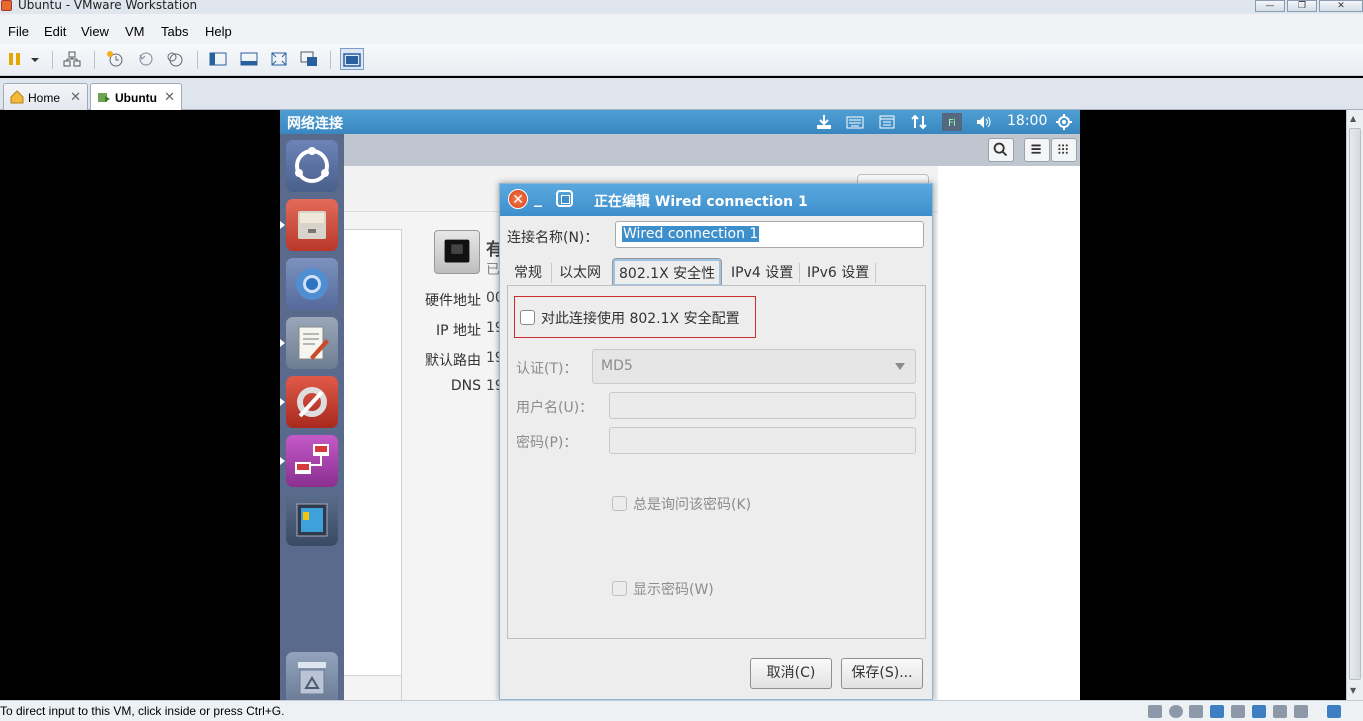 Image resolution: width=1363 pixels, height=721 pixels. I want to click on message-log-icon, so click(1334, 711).